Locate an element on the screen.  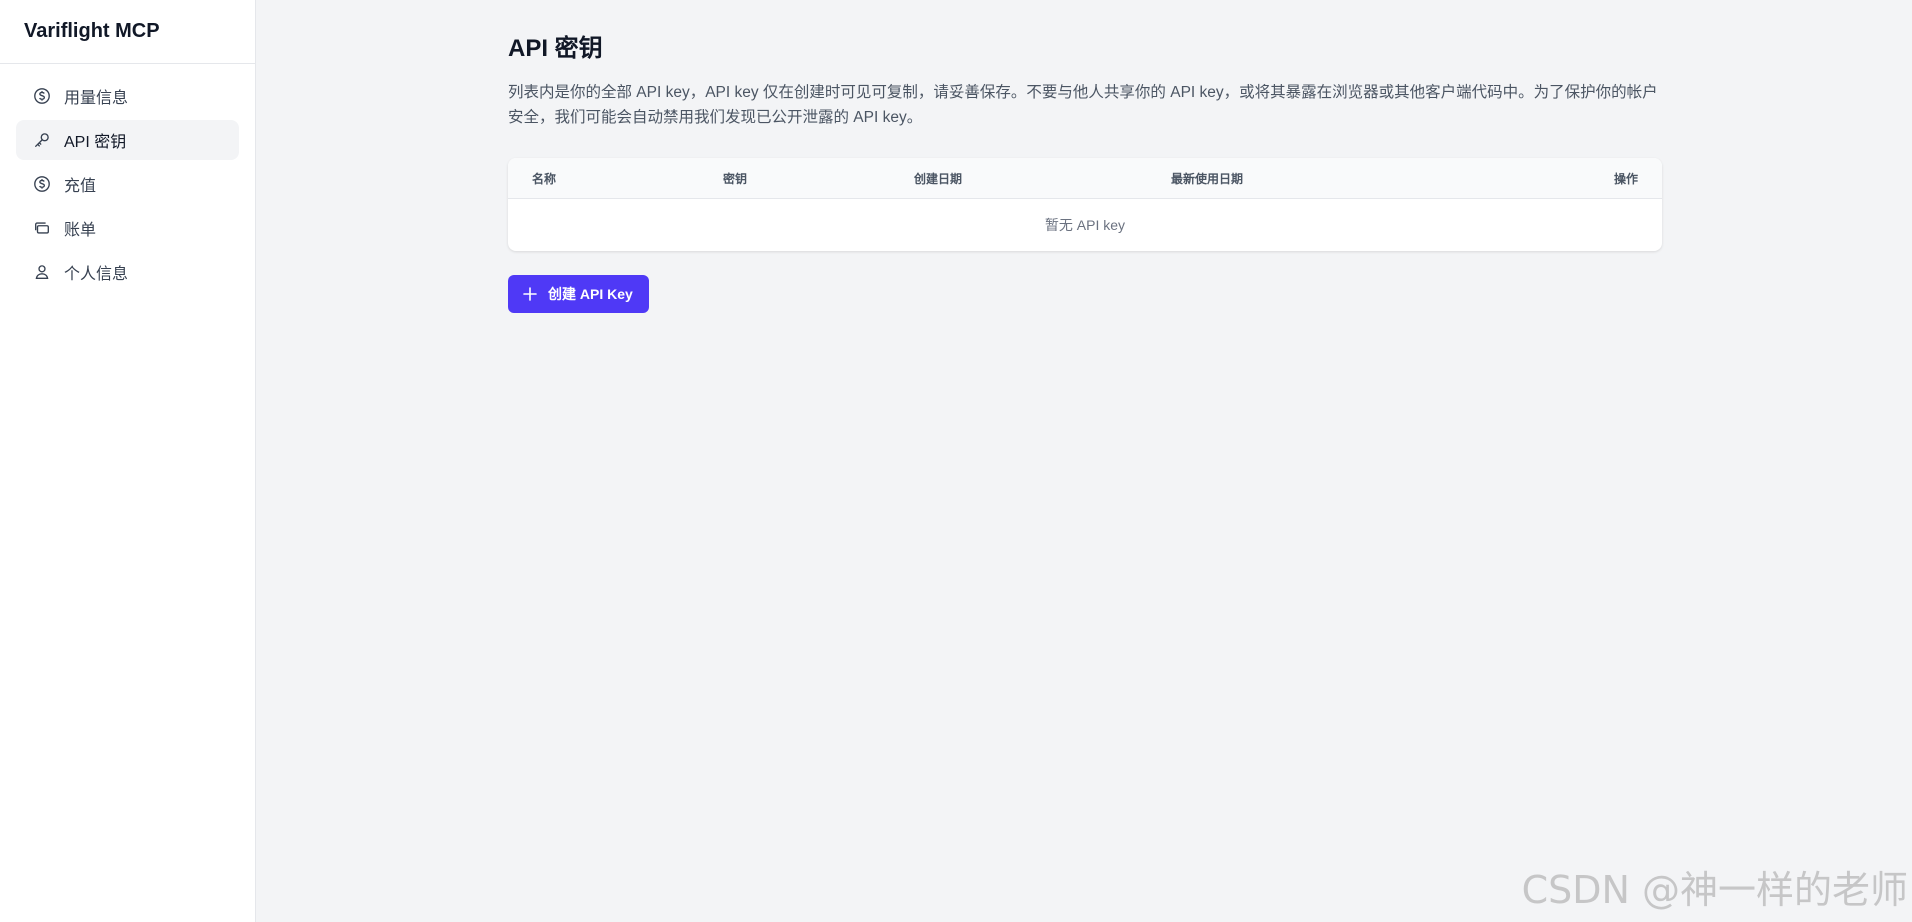
sidebar-item-api-keys: API 密钥 is located at coordinates (127, 140).